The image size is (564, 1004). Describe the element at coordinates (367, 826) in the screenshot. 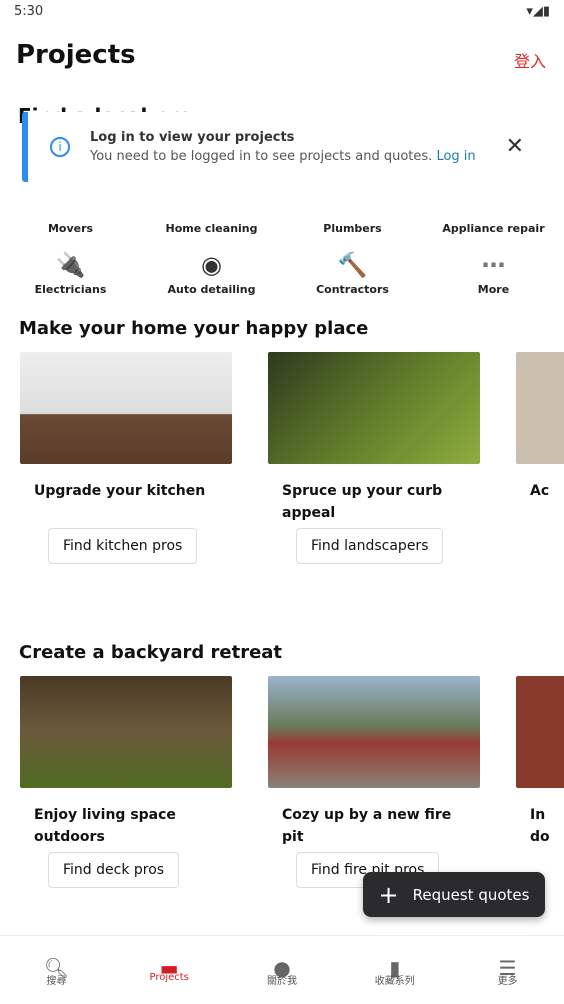

I see `card-caption: Cozy up by a new fire pit` at that location.